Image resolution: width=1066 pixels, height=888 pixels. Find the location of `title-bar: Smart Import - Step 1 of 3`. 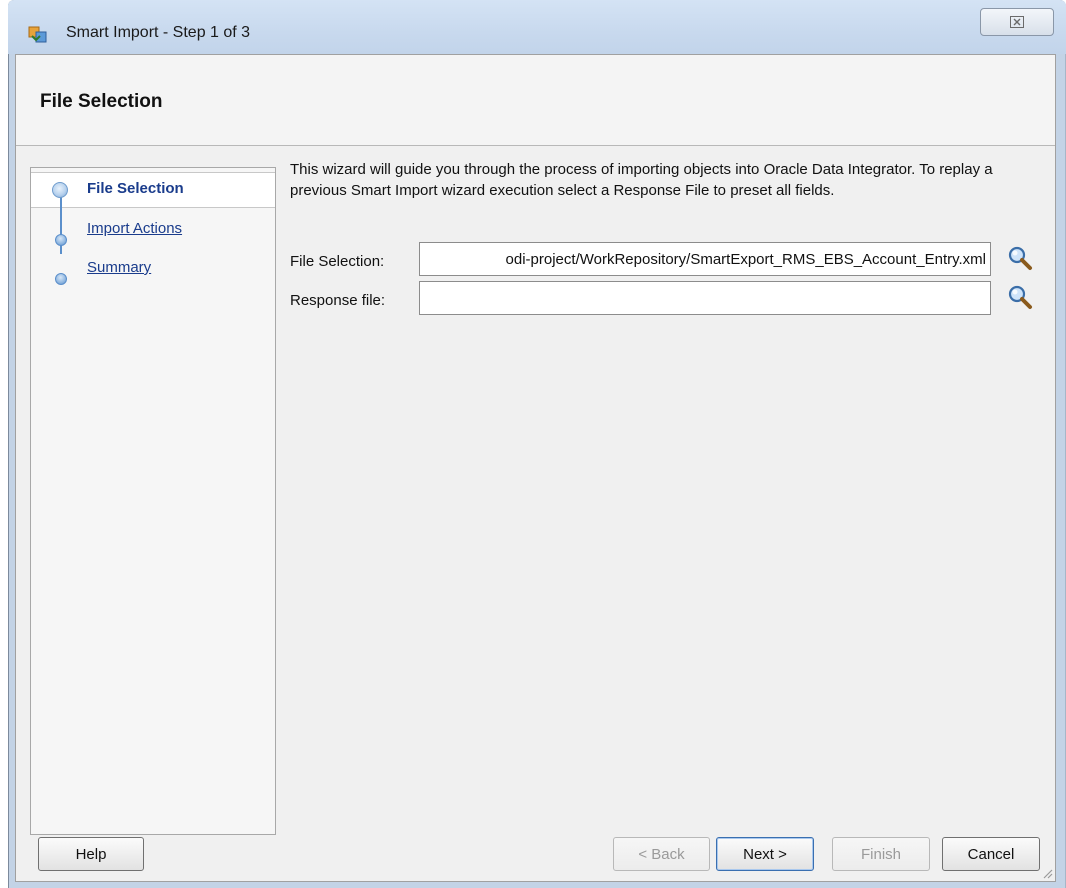

title-bar: Smart Import - Step 1 of 3 is located at coordinates (537, 27).